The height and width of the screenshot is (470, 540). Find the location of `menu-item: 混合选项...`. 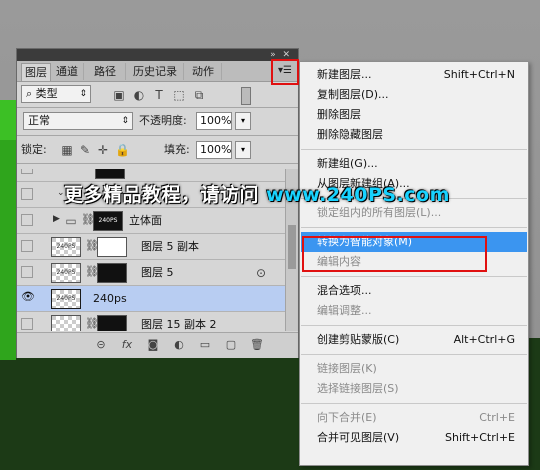

menu-item: 混合选项... is located at coordinates (414, 291).